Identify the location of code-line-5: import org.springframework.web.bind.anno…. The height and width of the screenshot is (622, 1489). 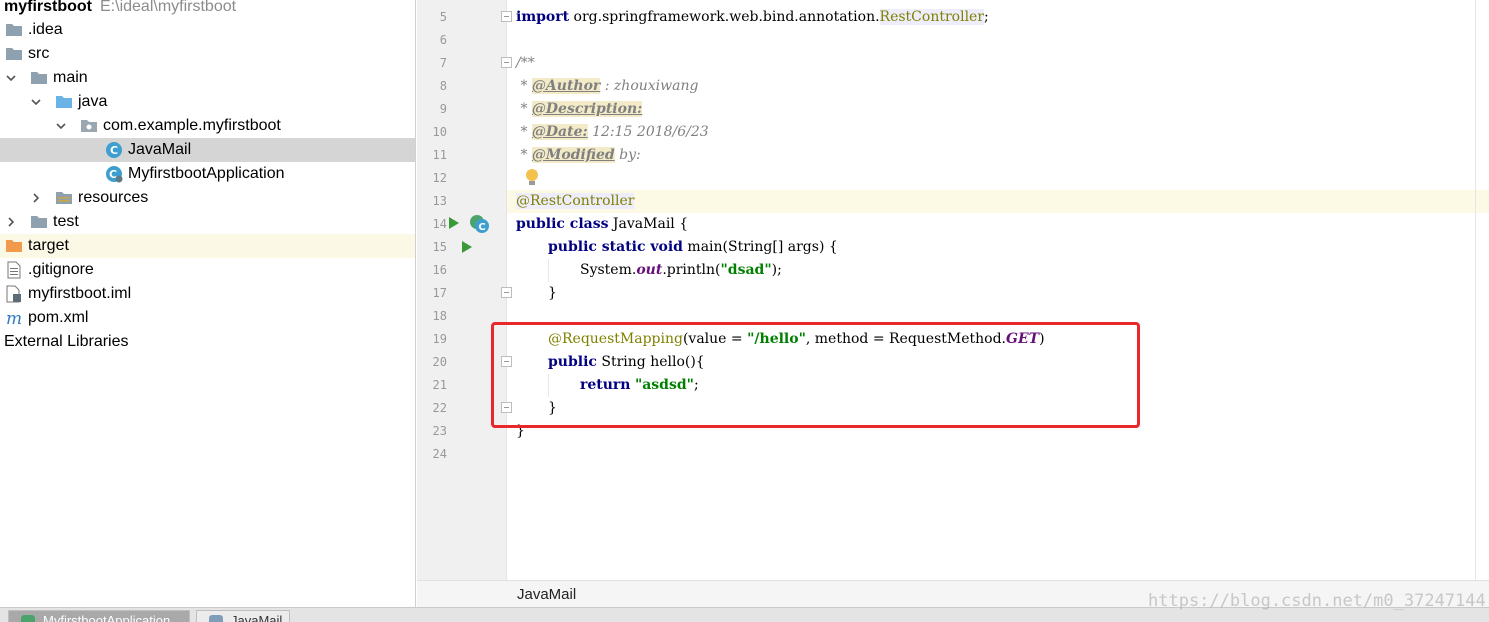
(752, 17).